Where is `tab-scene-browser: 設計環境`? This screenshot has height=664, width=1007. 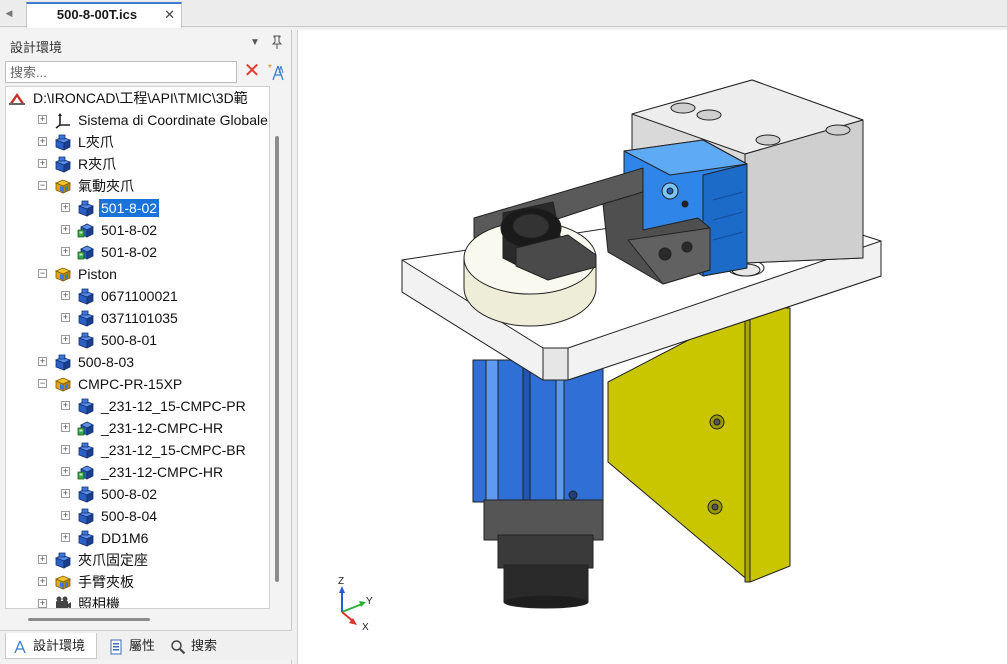
tab-scene-browser: 設計環境 is located at coordinates (51, 646).